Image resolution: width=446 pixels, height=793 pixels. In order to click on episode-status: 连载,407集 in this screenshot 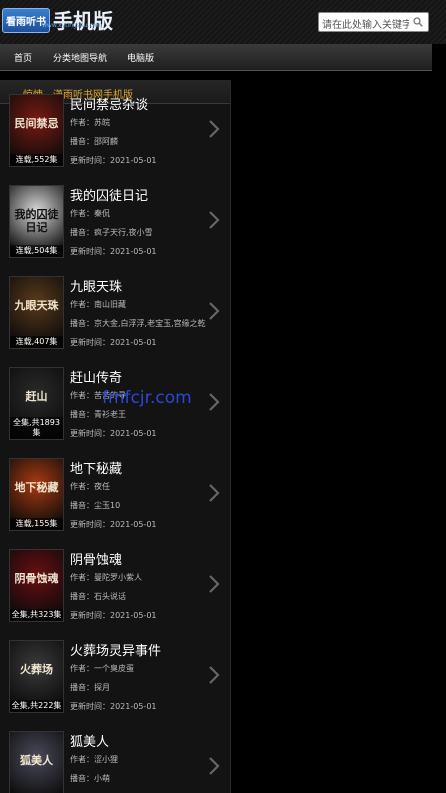, I will do `click(36, 342)`.